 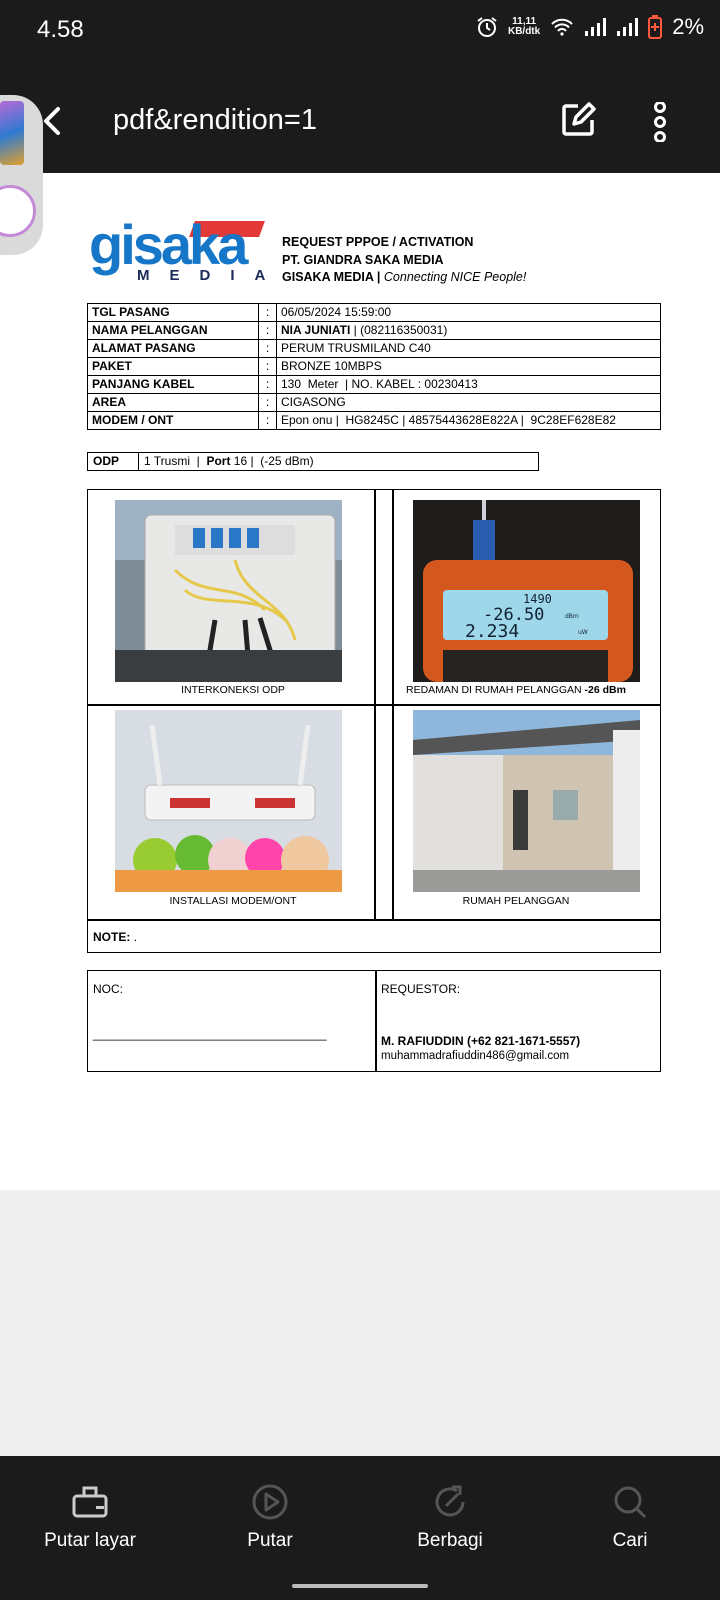 I want to click on wifi-icon, so click(x=562, y=27).